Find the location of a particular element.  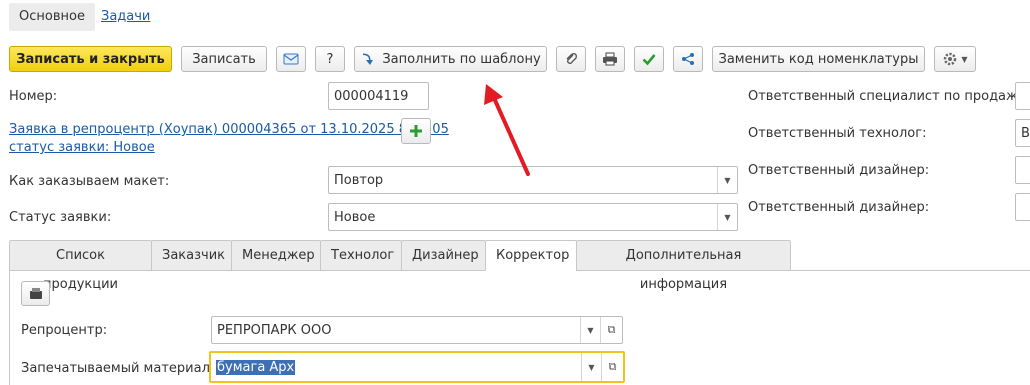

save-button: Записать is located at coordinates (224, 59).